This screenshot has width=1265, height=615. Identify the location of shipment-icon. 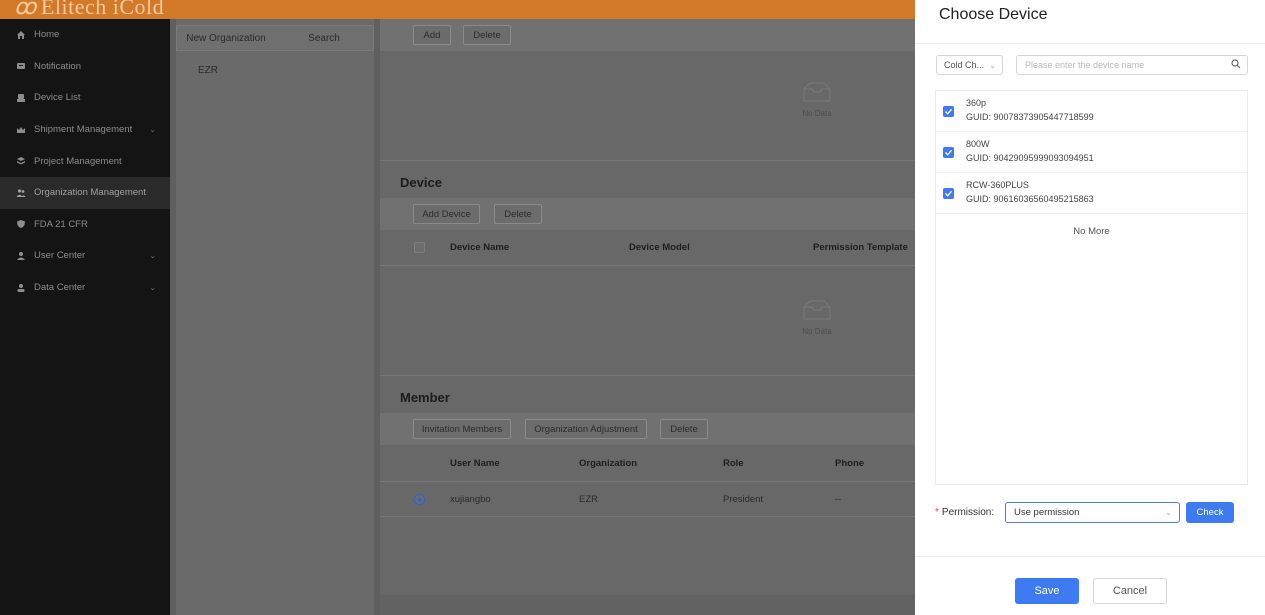
(21, 130).